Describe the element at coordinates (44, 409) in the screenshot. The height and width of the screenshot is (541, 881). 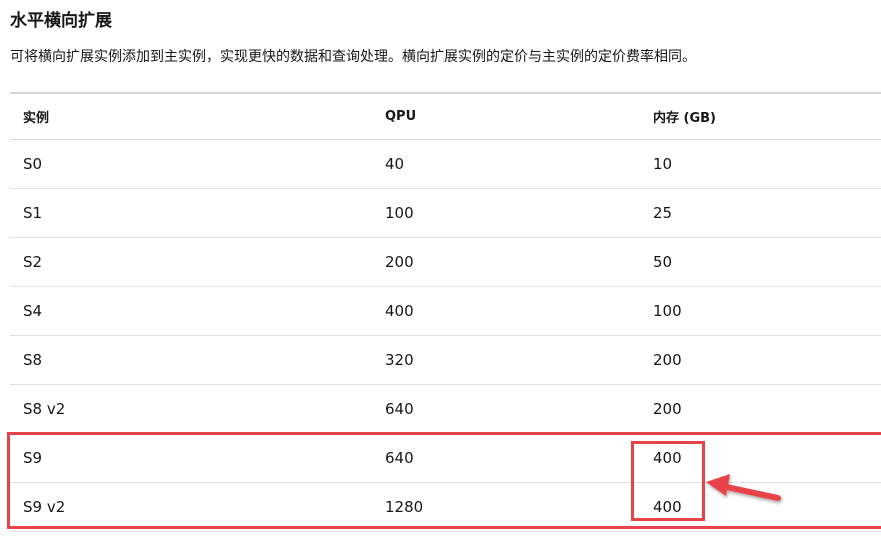
I see `cell-instance: S8 v2` at that location.